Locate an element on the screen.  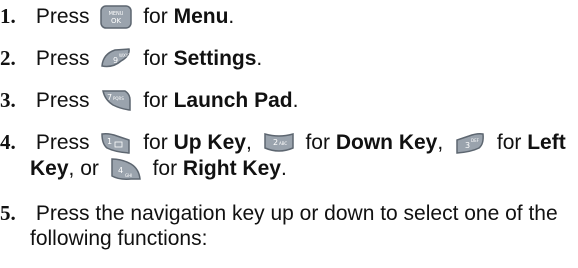
menu-ok-key-icon: MENU OK is located at coordinates (116, 17).